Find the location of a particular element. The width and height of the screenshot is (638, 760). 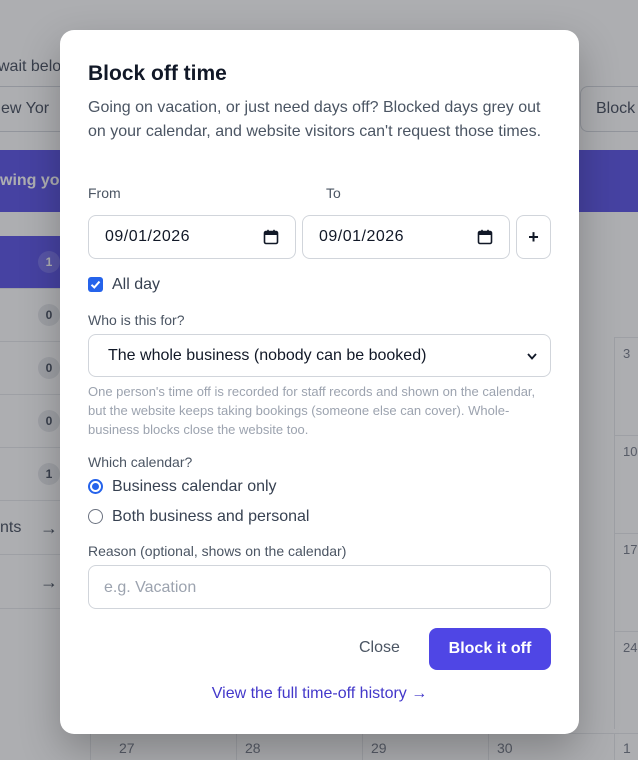

to-date-input: 09/01/2026 is located at coordinates (406, 237).